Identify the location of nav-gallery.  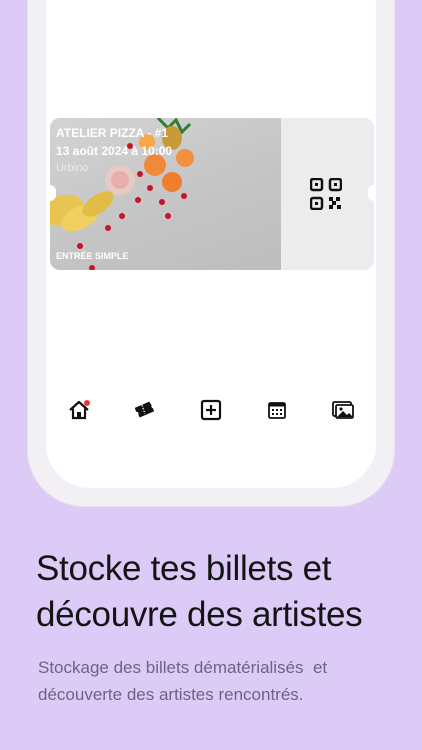
(343, 410).